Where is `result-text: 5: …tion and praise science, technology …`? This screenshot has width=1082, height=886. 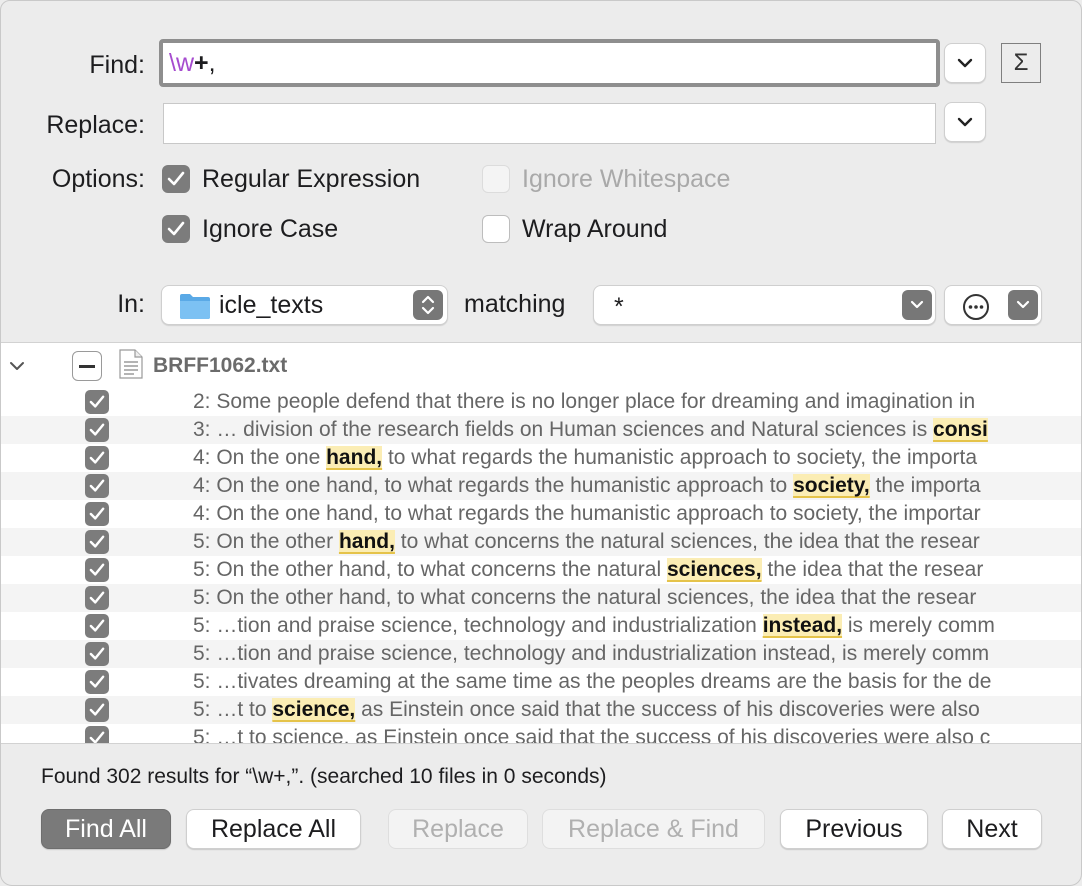
result-text: 5: …tion and praise science, technology … is located at coordinates (591, 654).